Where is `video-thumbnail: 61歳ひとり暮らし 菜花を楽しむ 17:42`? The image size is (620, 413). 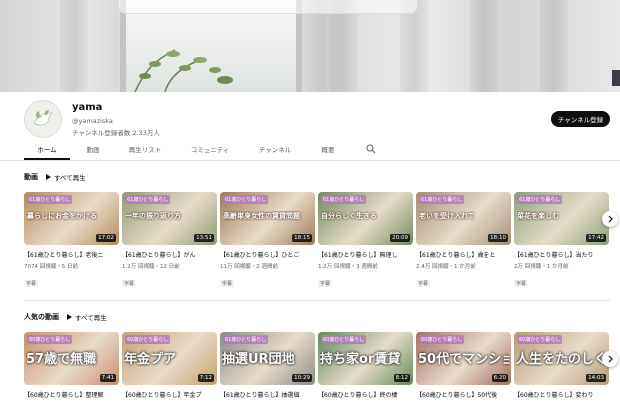 video-thumbnail: 61歳ひとり暮らし 菜花を楽しむ 17:42 is located at coordinates (561, 218).